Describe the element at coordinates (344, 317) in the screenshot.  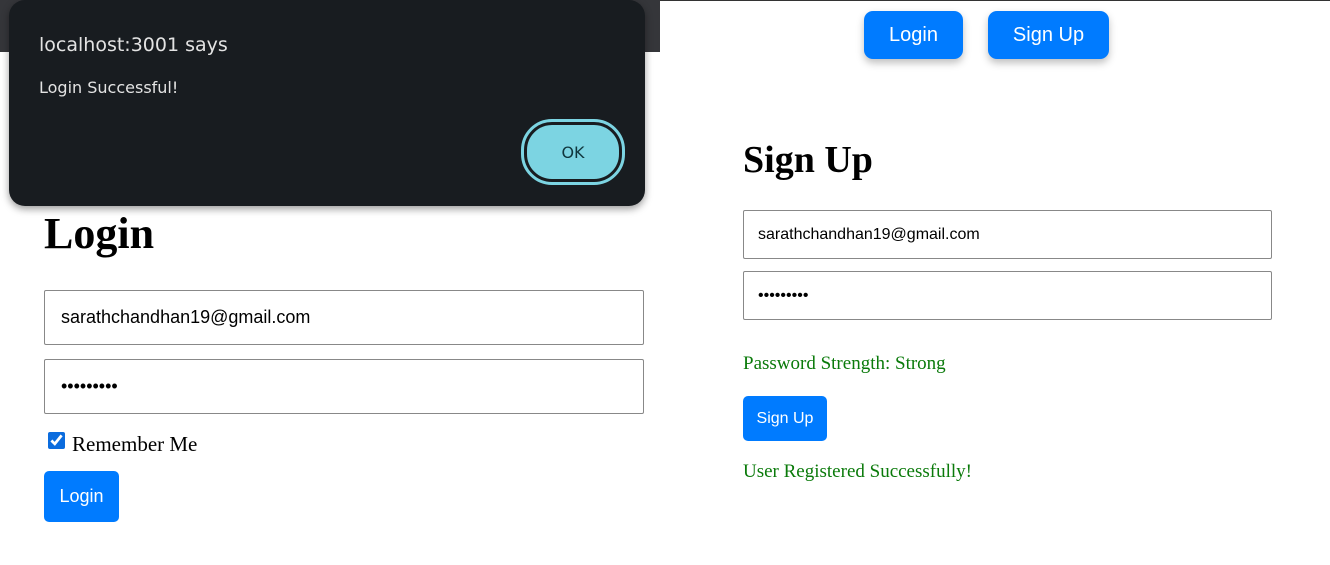
I see `login-email-input: sarathchandhan19@gmail.com` at that location.